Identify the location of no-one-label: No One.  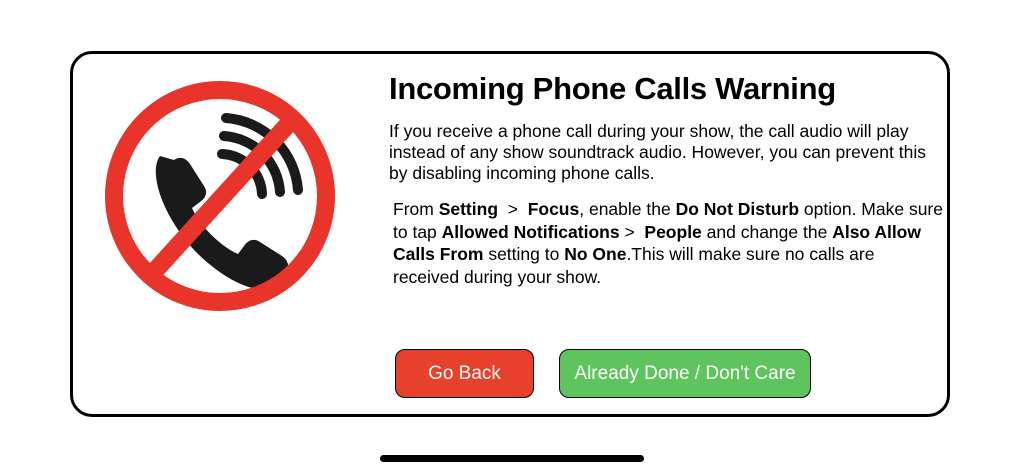
(595, 254).